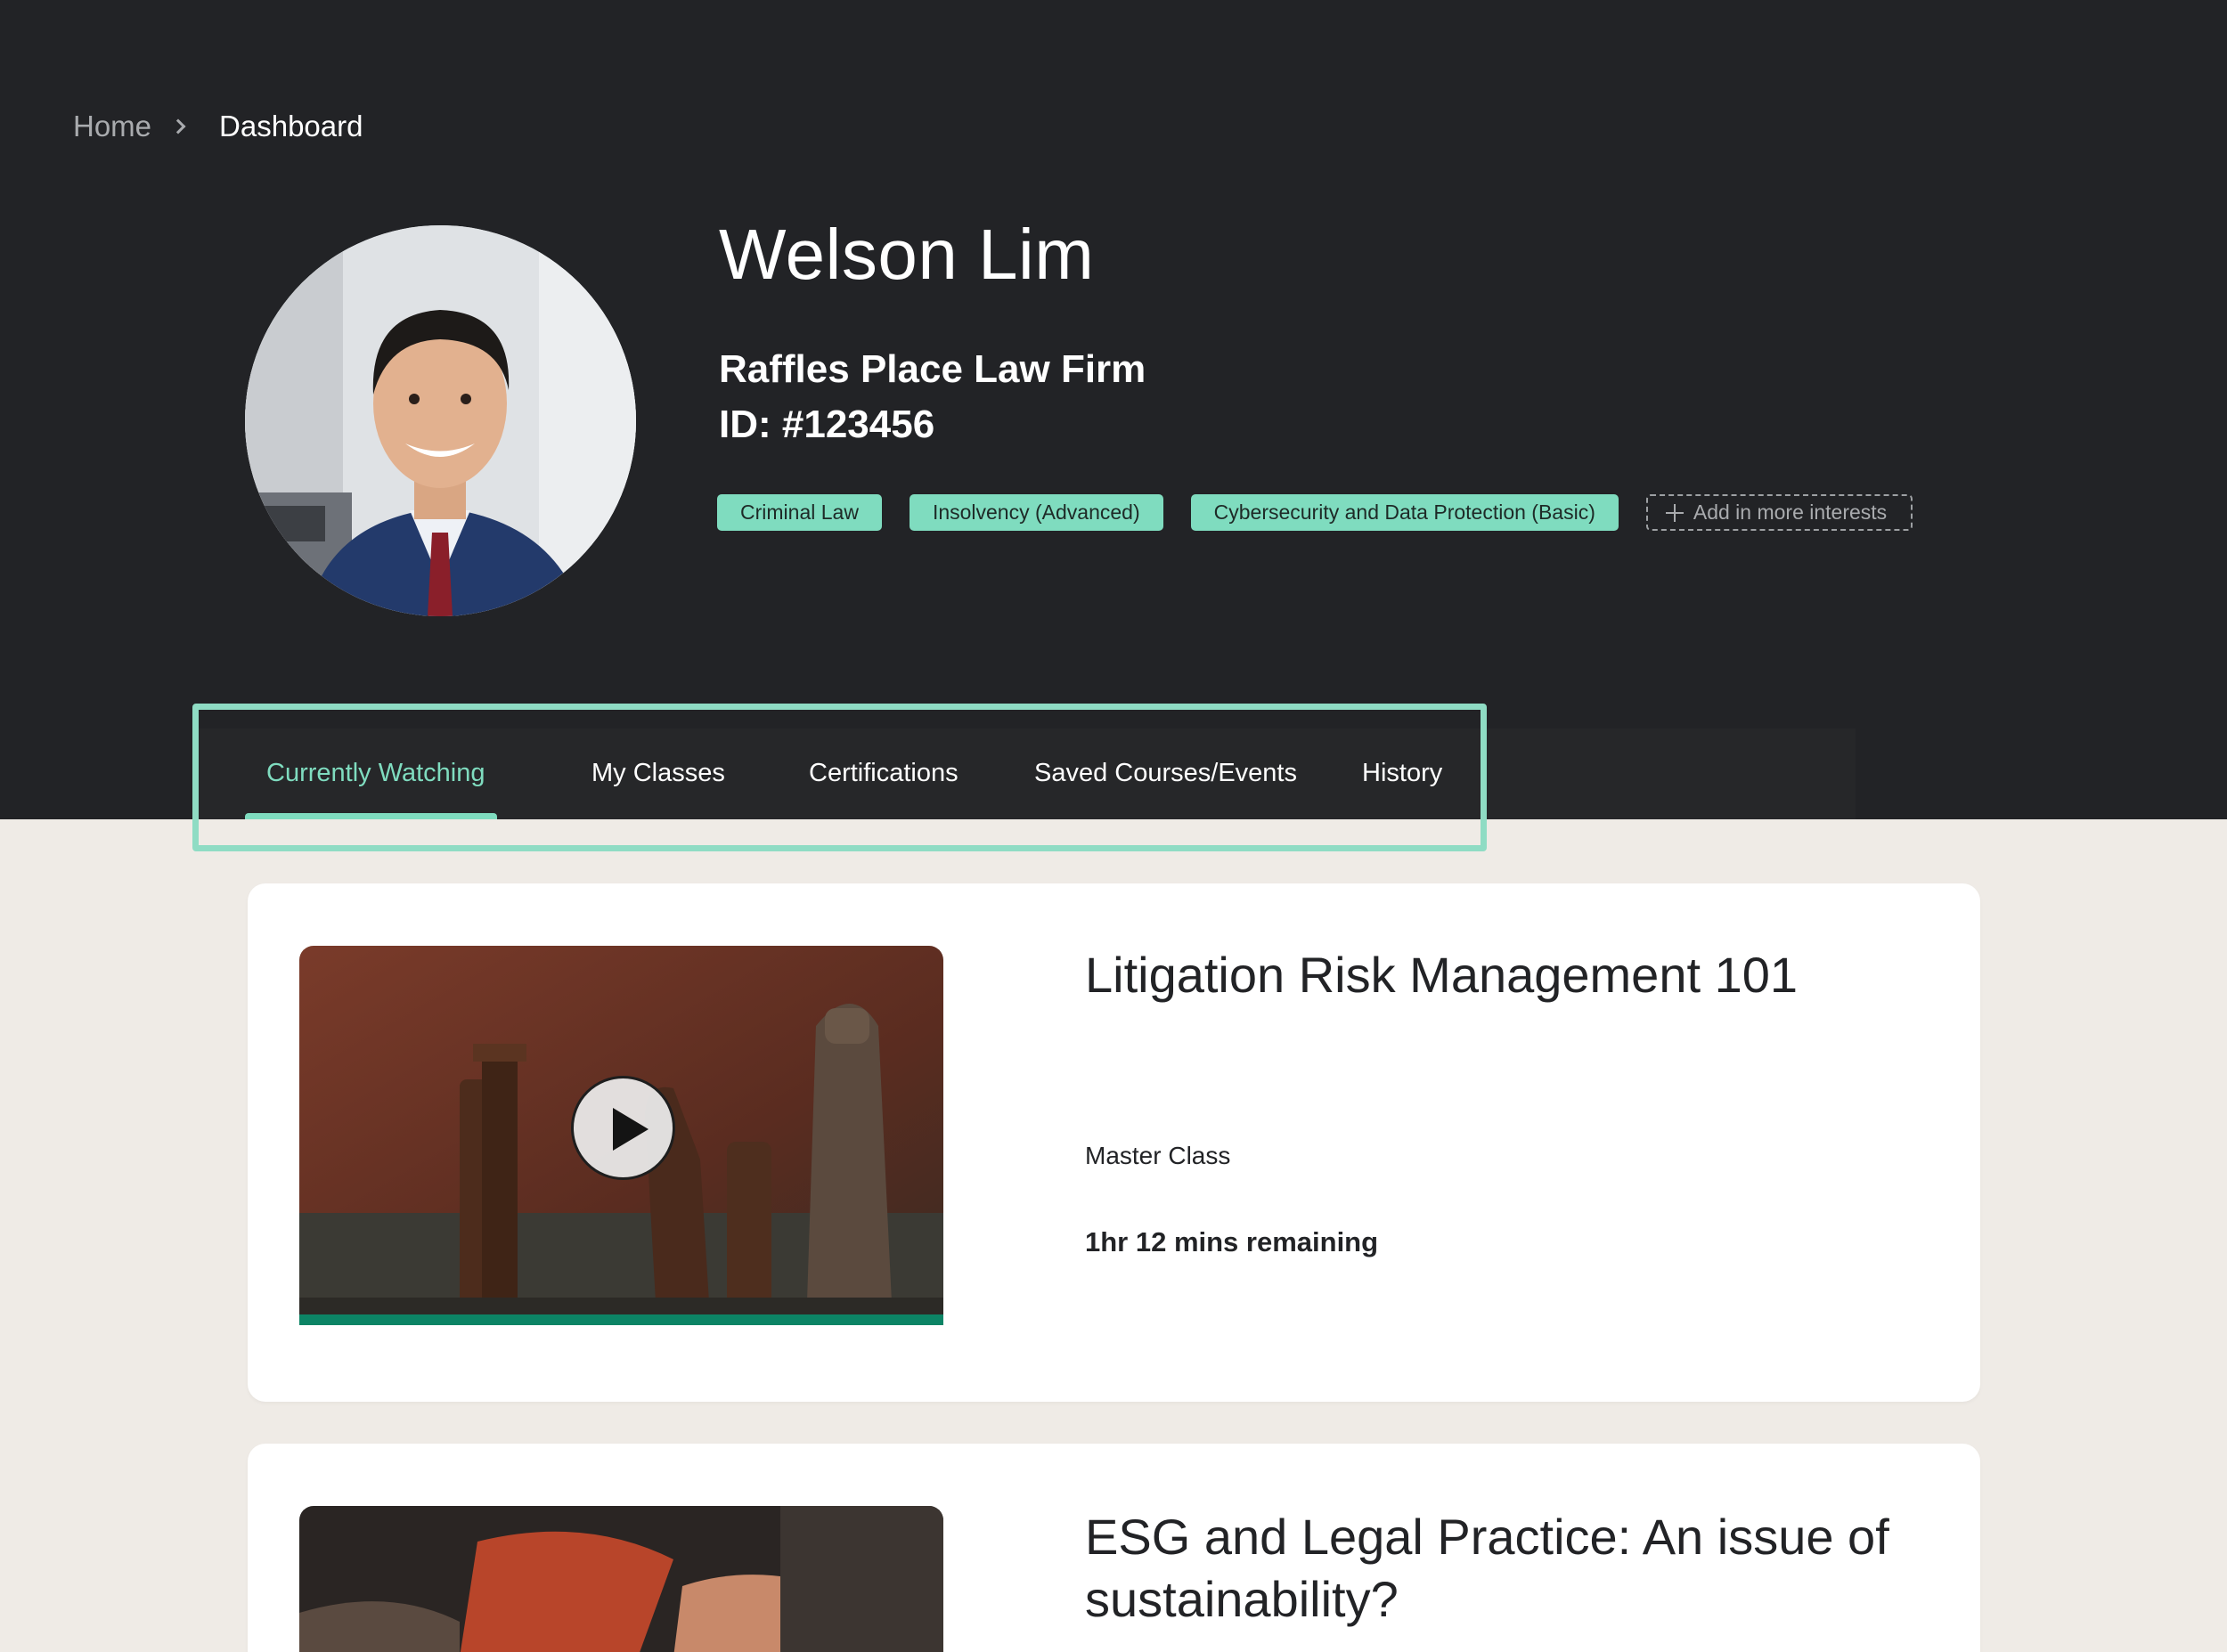 This screenshot has width=2227, height=1652. I want to click on add-interests-label: Add in more interests, so click(1790, 512).